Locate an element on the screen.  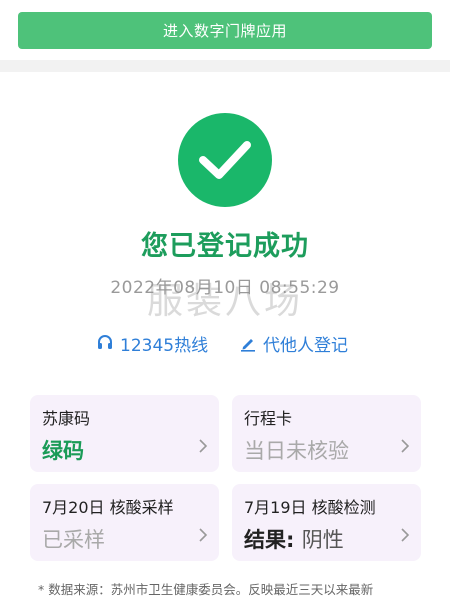
hotline-label: 12345热线 is located at coordinates (164, 345).